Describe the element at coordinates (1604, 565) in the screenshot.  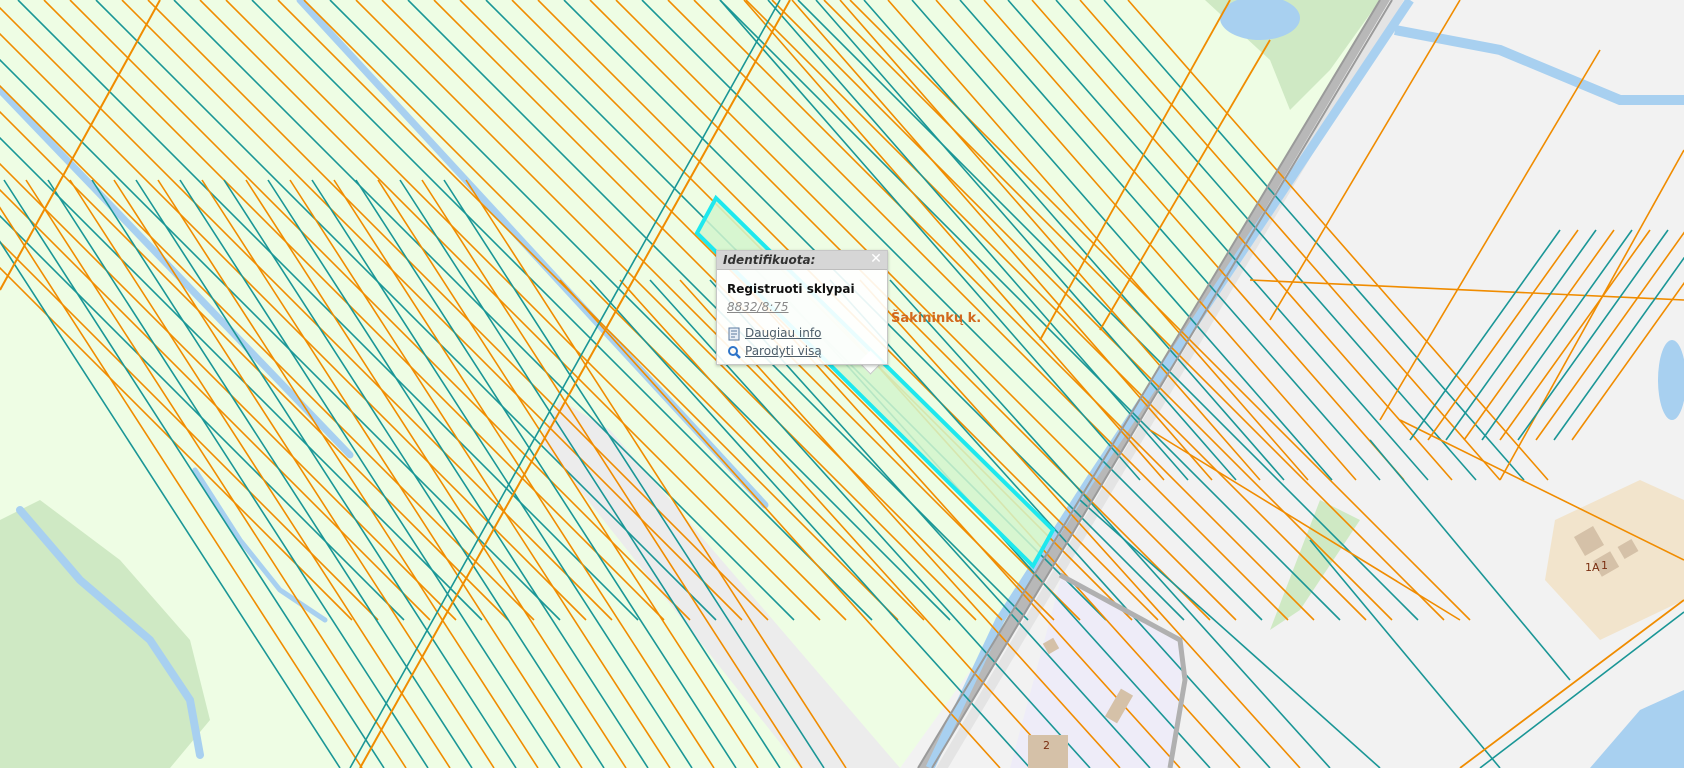
I see `house-number-1: 1` at that location.